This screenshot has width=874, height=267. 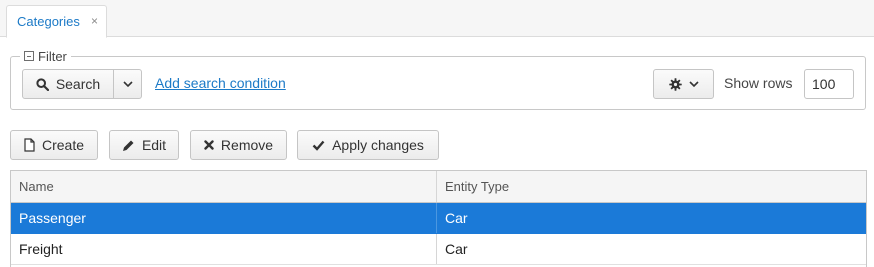 I want to click on create-button: Create, so click(x=54, y=145).